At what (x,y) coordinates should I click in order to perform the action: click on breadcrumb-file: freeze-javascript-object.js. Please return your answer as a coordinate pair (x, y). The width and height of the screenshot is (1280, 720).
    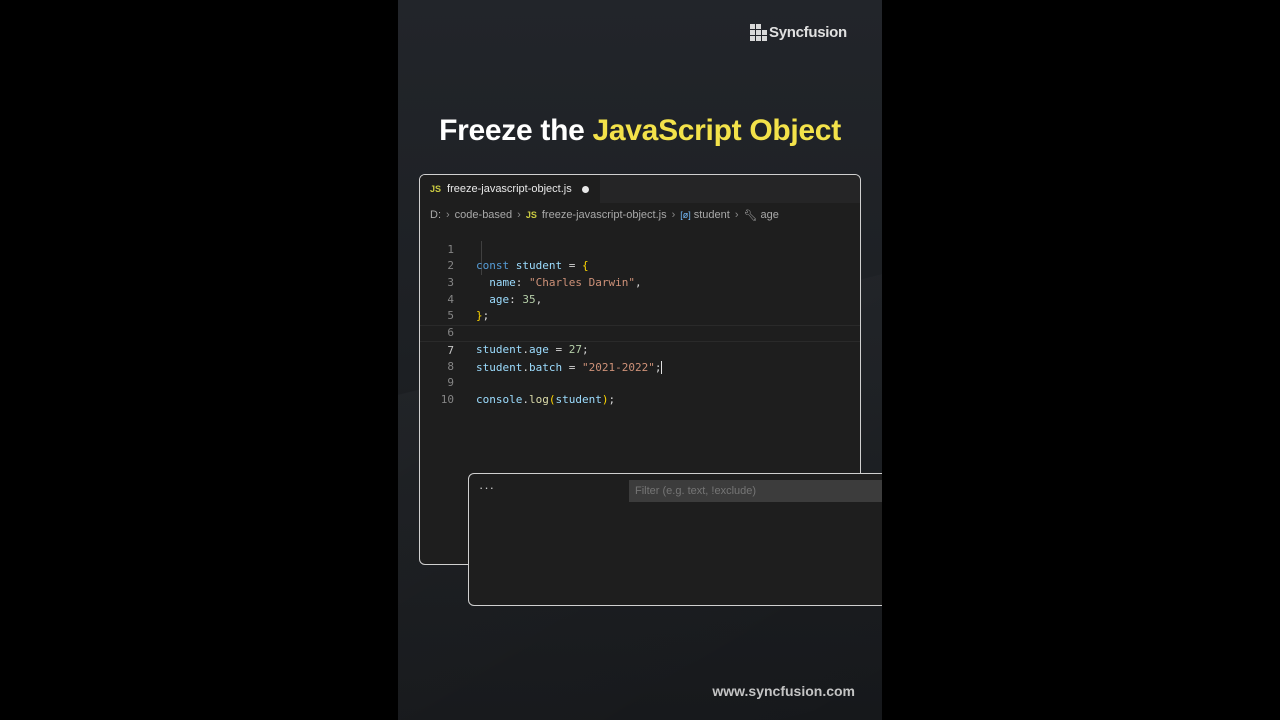
    Looking at the image, I should click on (604, 215).